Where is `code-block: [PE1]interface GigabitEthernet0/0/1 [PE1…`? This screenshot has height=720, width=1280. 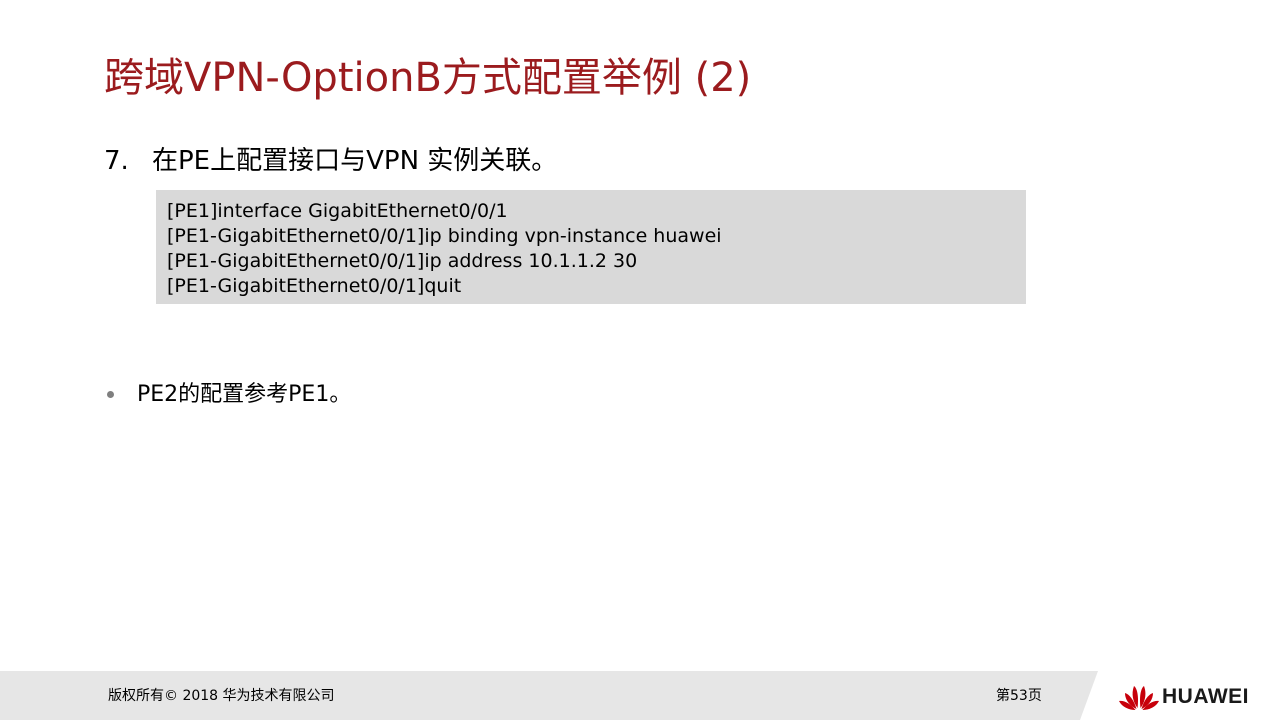
code-block: [PE1]interface GigabitEthernet0/0/1 [PE1… is located at coordinates (591, 247).